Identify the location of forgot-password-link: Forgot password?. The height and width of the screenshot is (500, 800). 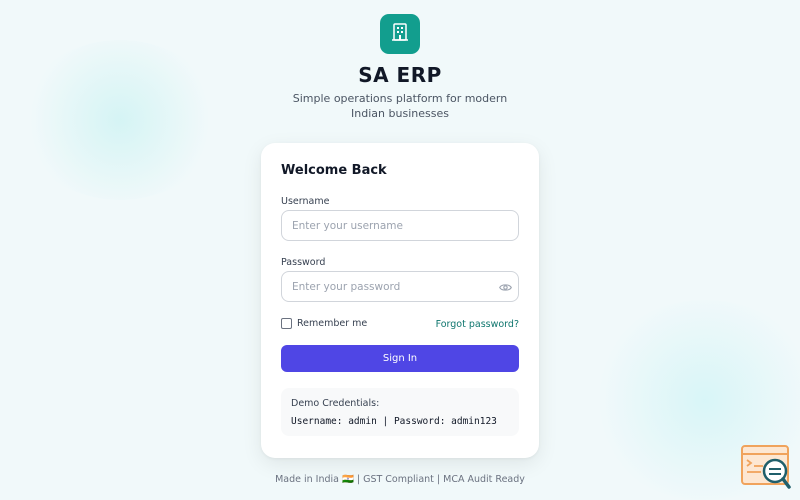
(477, 324).